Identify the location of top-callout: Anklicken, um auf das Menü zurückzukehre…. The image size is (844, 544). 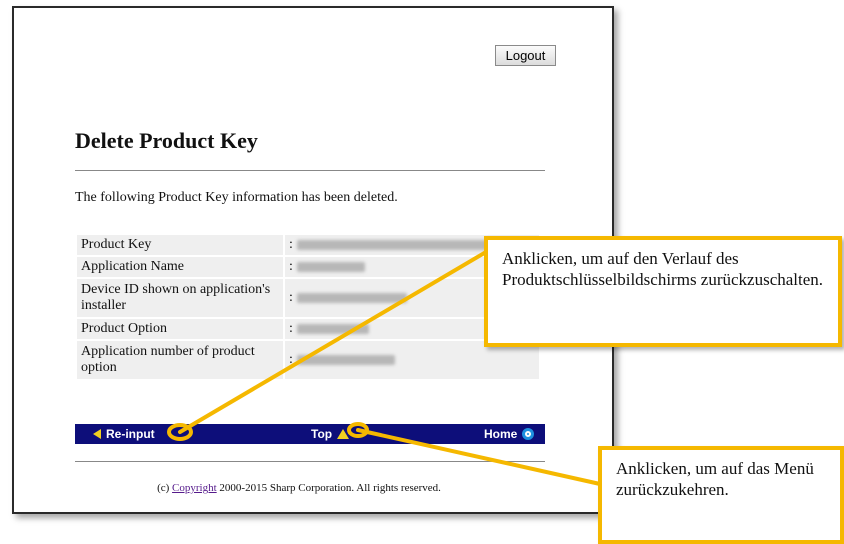
(721, 495).